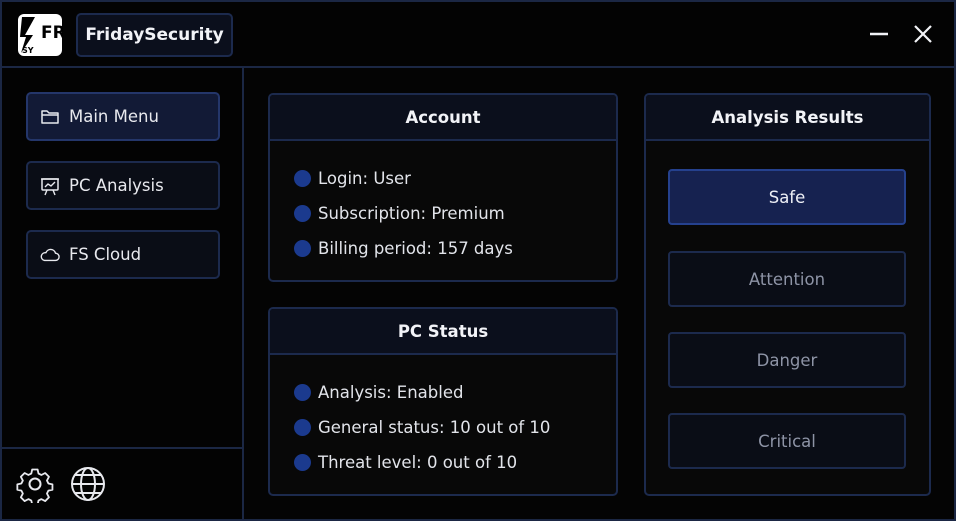  I want to click on folder-icon, so click(50, 117).